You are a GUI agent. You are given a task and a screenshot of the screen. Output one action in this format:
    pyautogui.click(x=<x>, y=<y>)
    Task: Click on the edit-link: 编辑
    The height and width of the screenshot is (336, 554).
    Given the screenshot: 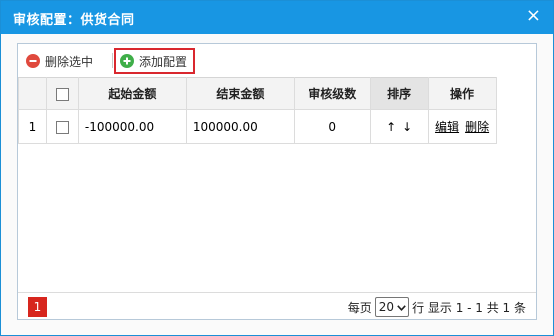 What is the action you would take?
    pyautogui.click(x=447, y=127)
    